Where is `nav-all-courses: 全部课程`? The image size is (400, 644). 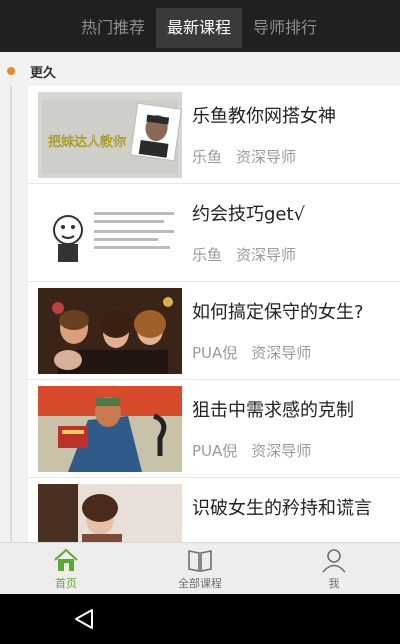 nav-all-courses: 全部课程 is located at coordinates (200, 570).